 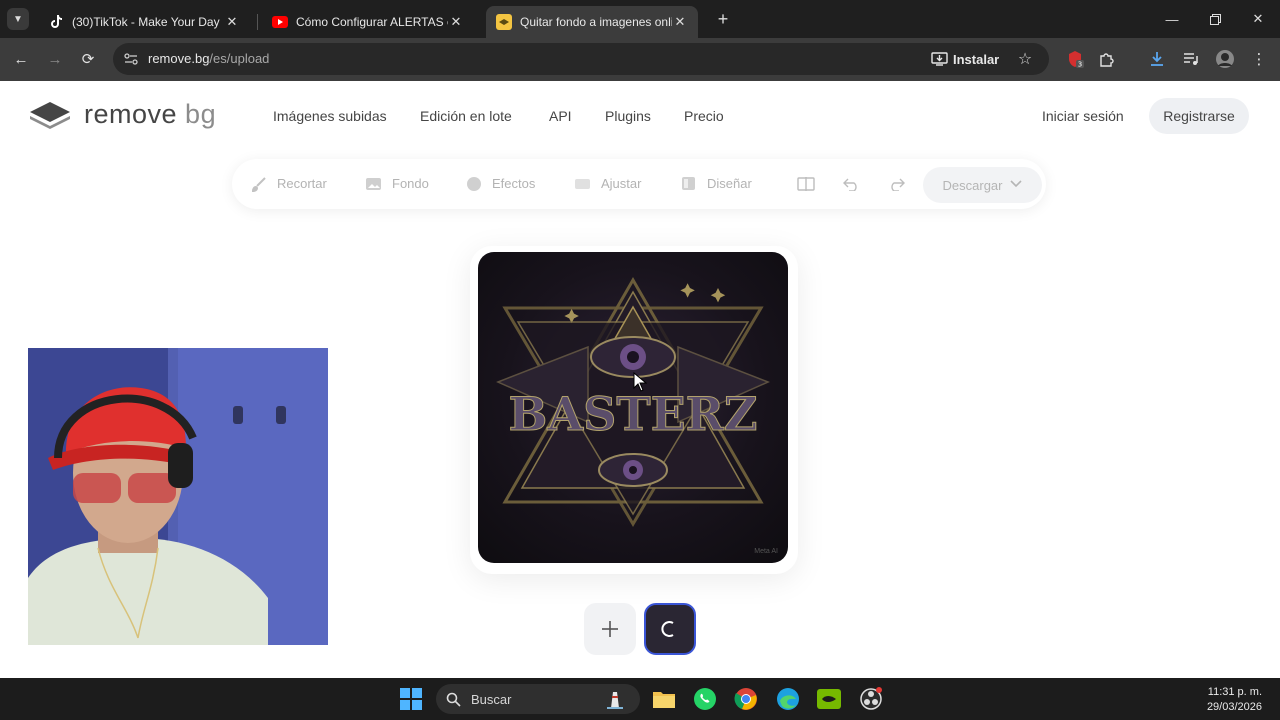 I want to click on logo-word-remove: remove, so click(x=131, y=114).